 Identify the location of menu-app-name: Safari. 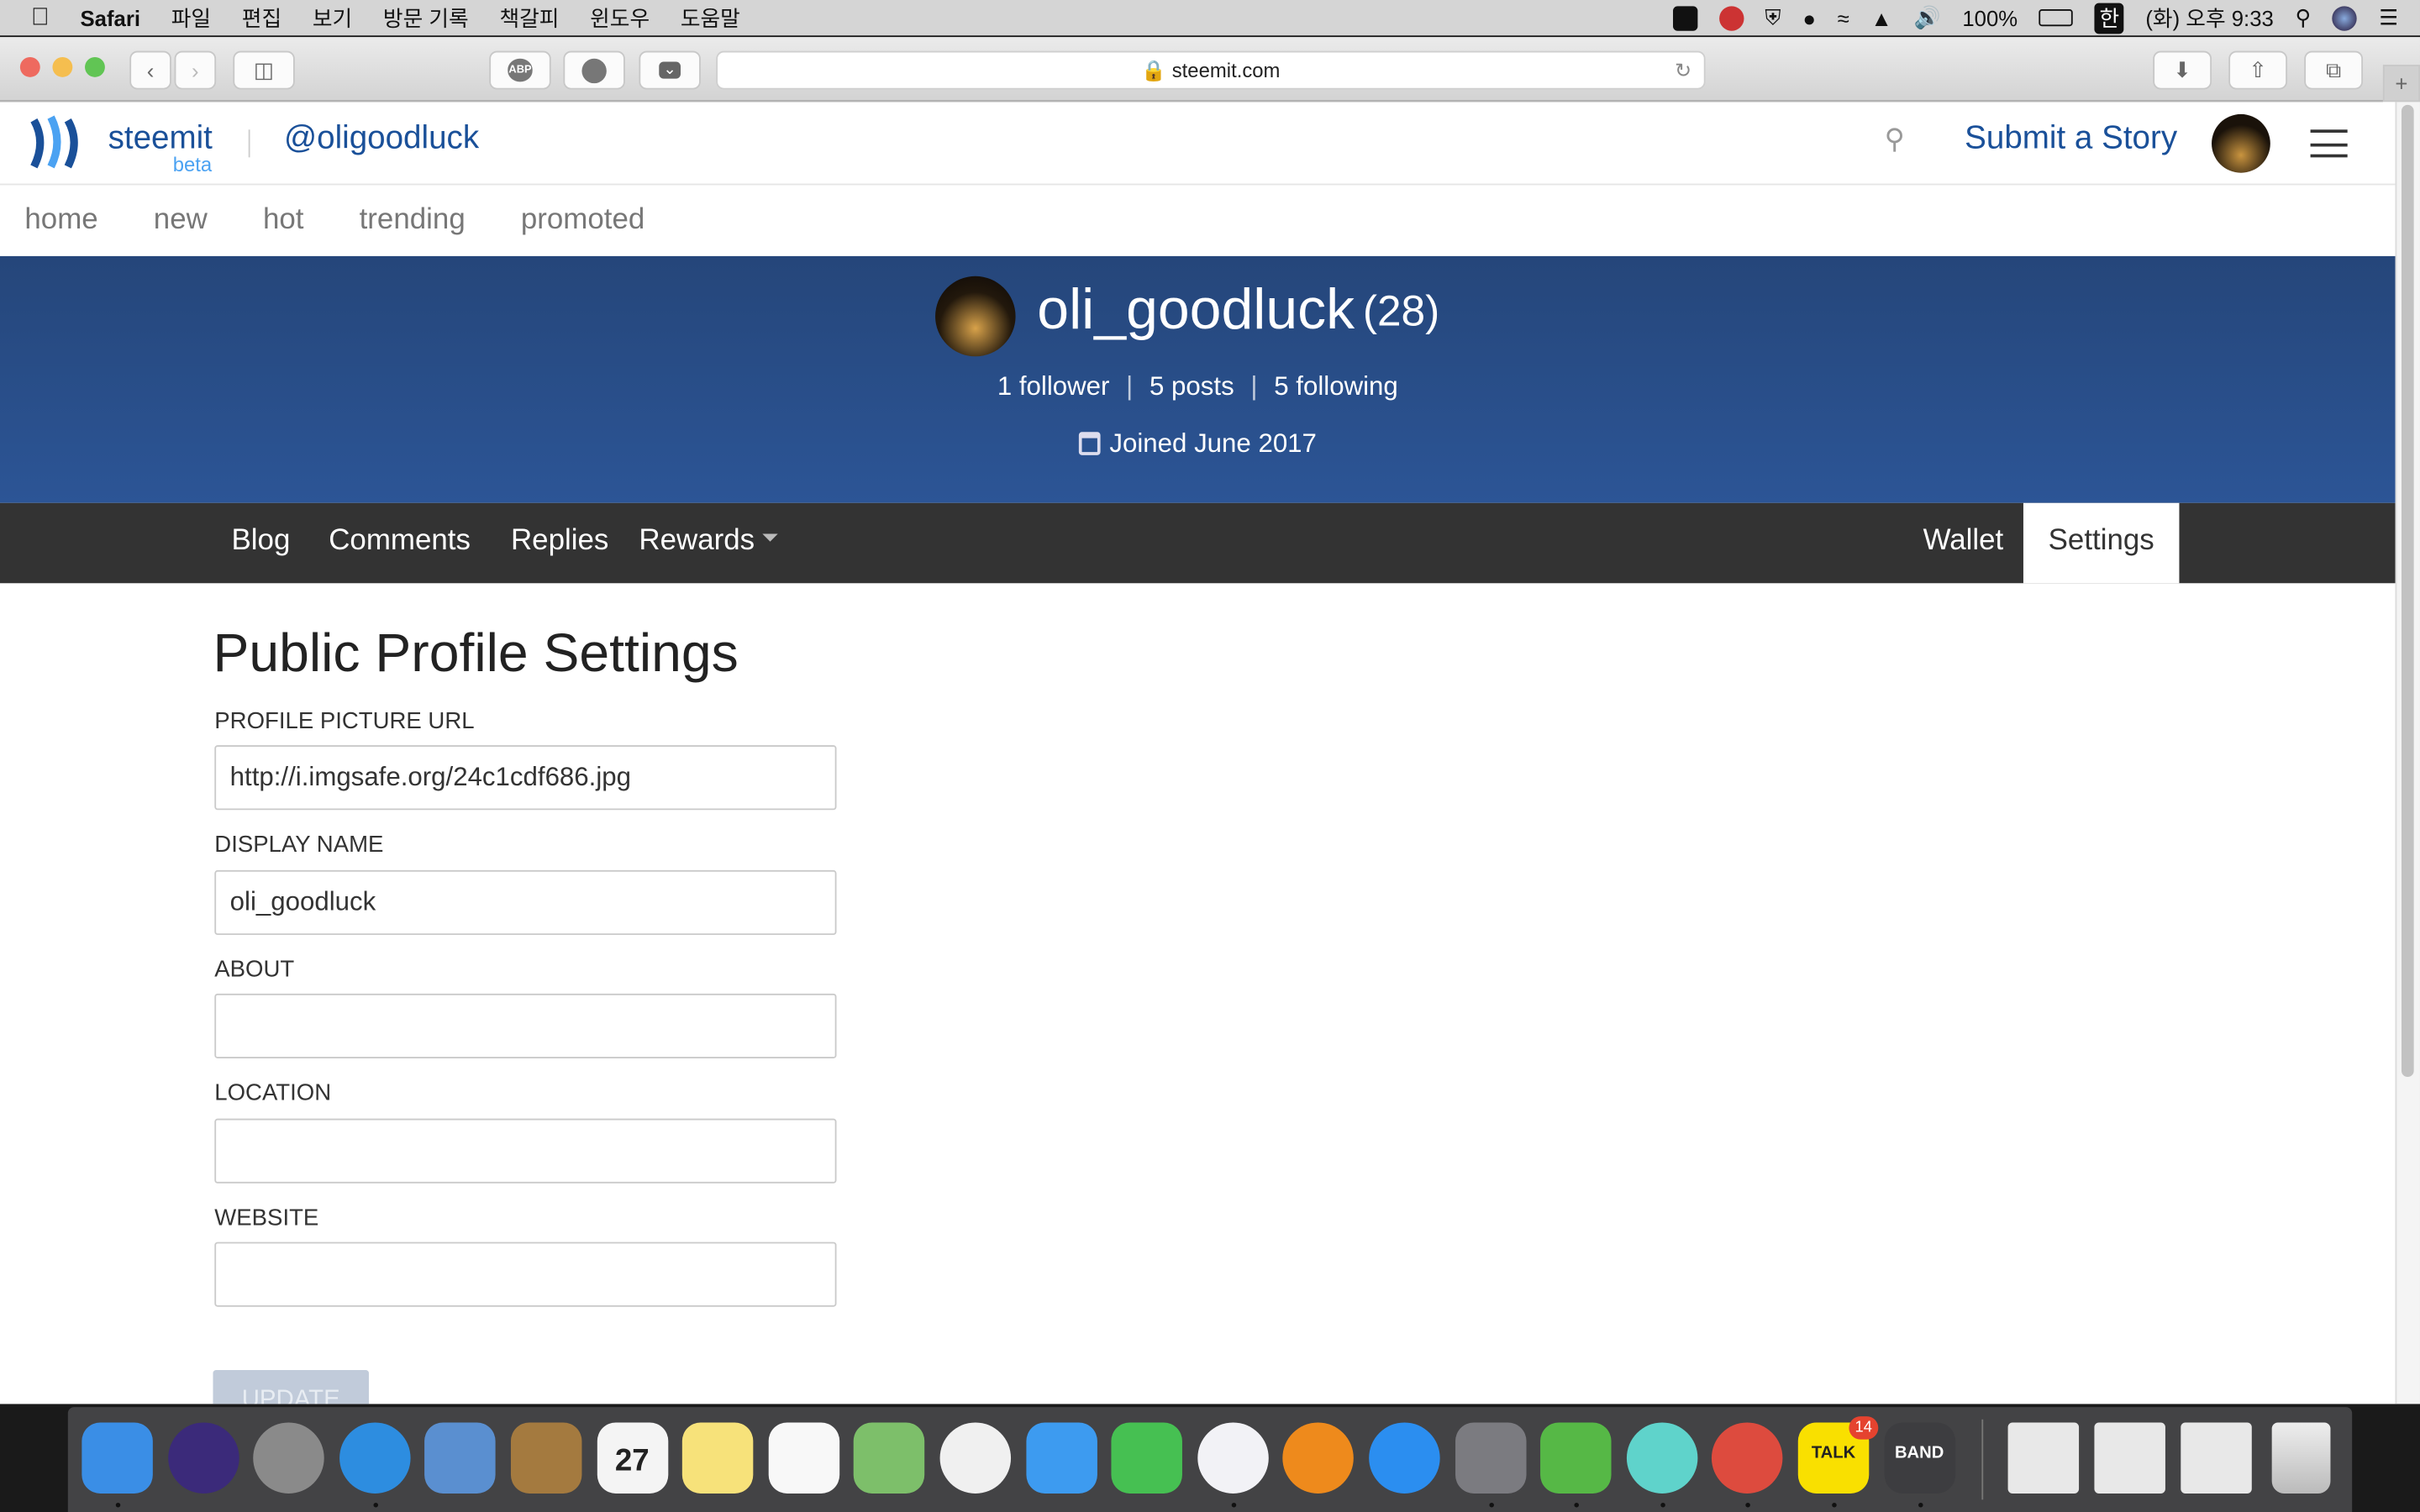
(110, 17).